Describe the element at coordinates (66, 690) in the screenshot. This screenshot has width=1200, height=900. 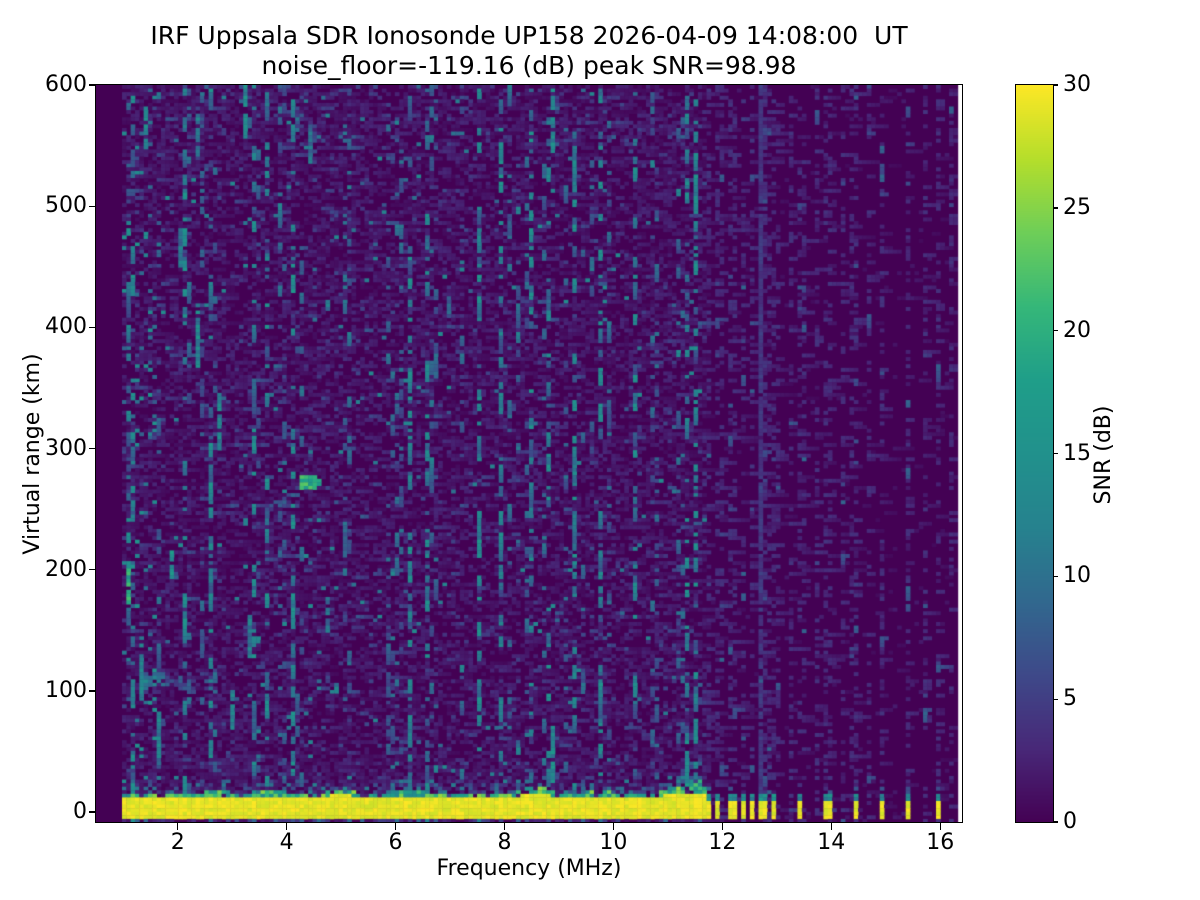
I see `y-tick-label: 100` at that location.